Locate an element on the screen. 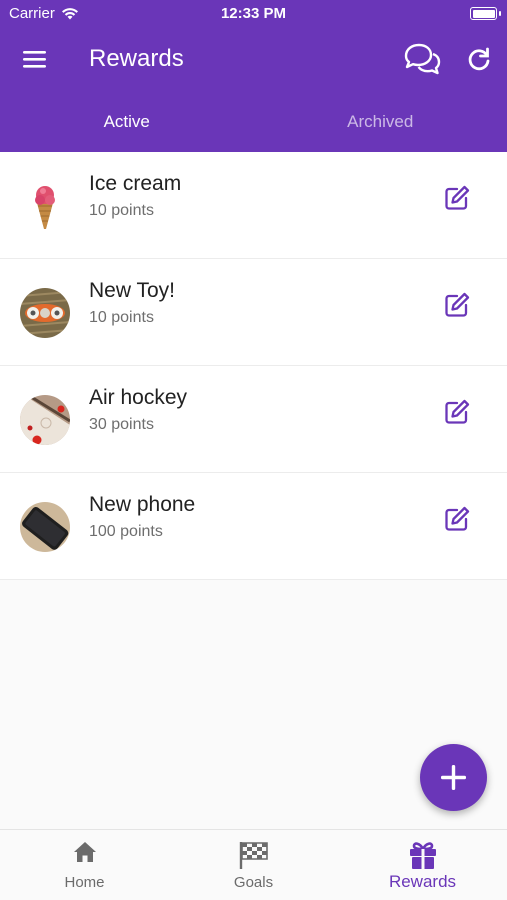  nav-goals: Goals is located at coordinates (253, 865).